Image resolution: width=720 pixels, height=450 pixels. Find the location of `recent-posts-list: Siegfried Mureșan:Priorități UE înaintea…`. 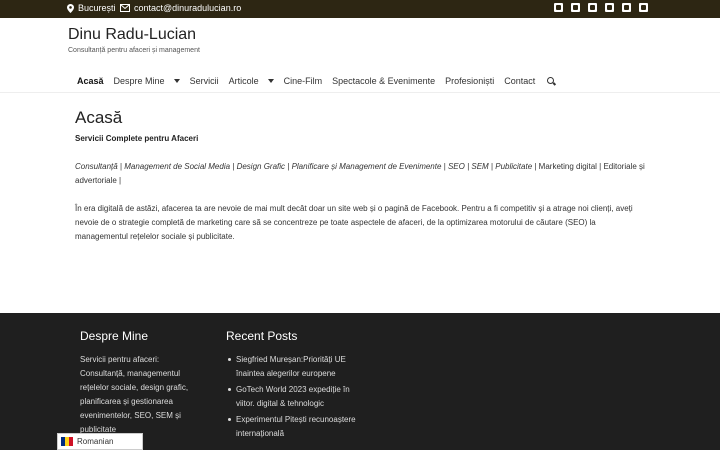

recent-posts-list: Siegfried Mureșan:Priorități UE înaintea… is located at coordinates (292, 398).